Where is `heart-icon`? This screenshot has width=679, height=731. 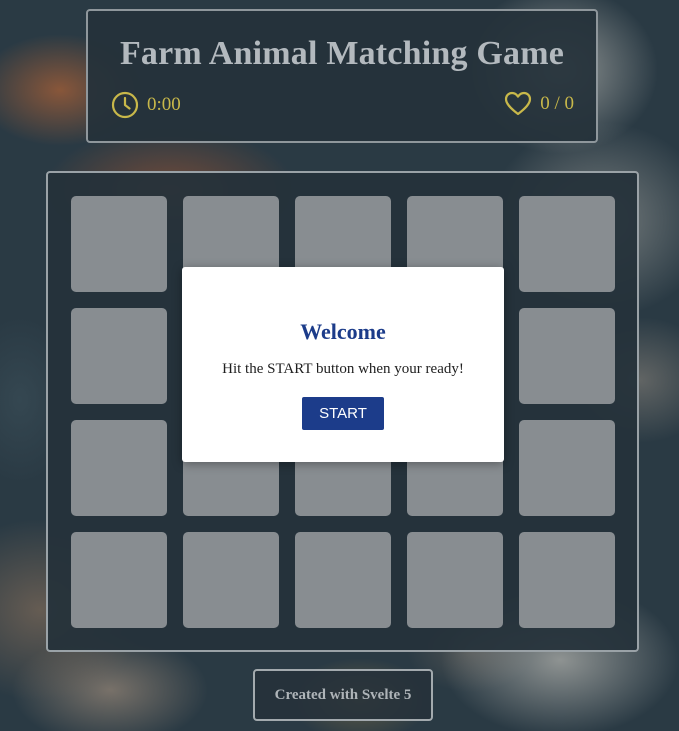 heart-icon is located at coordinates (518, 104).